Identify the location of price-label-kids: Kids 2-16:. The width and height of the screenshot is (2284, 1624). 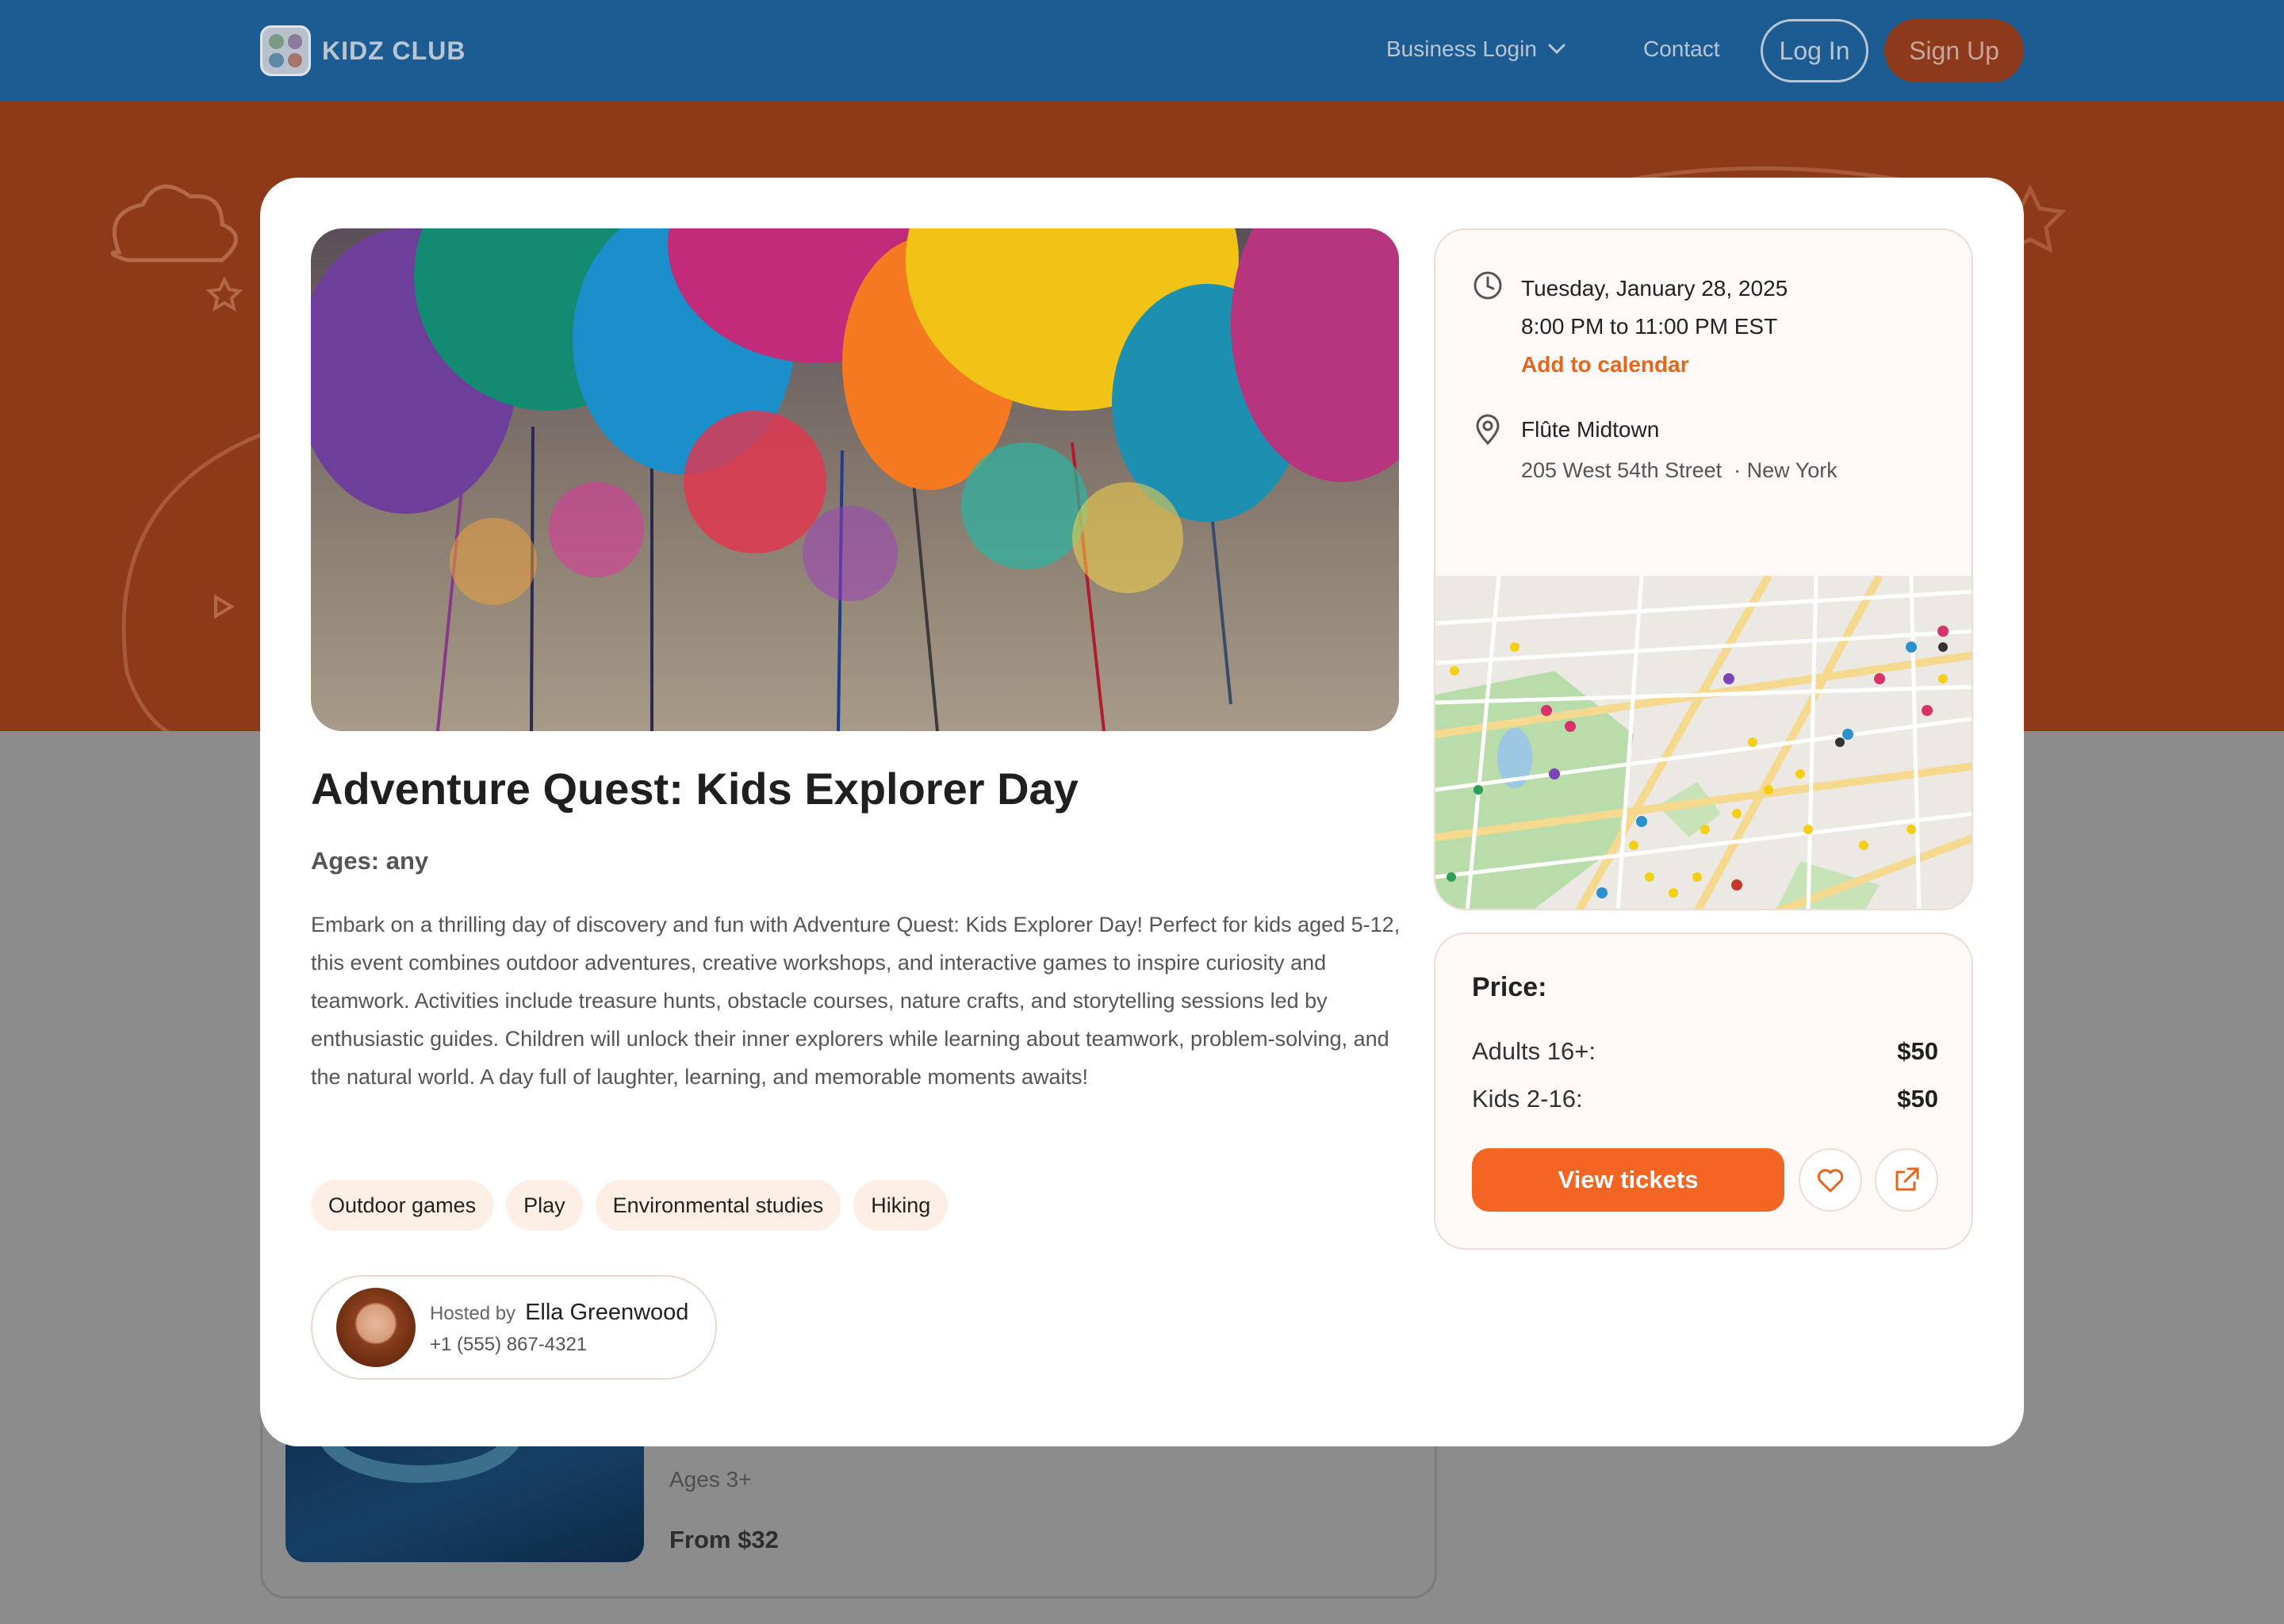
(1527, 1099).